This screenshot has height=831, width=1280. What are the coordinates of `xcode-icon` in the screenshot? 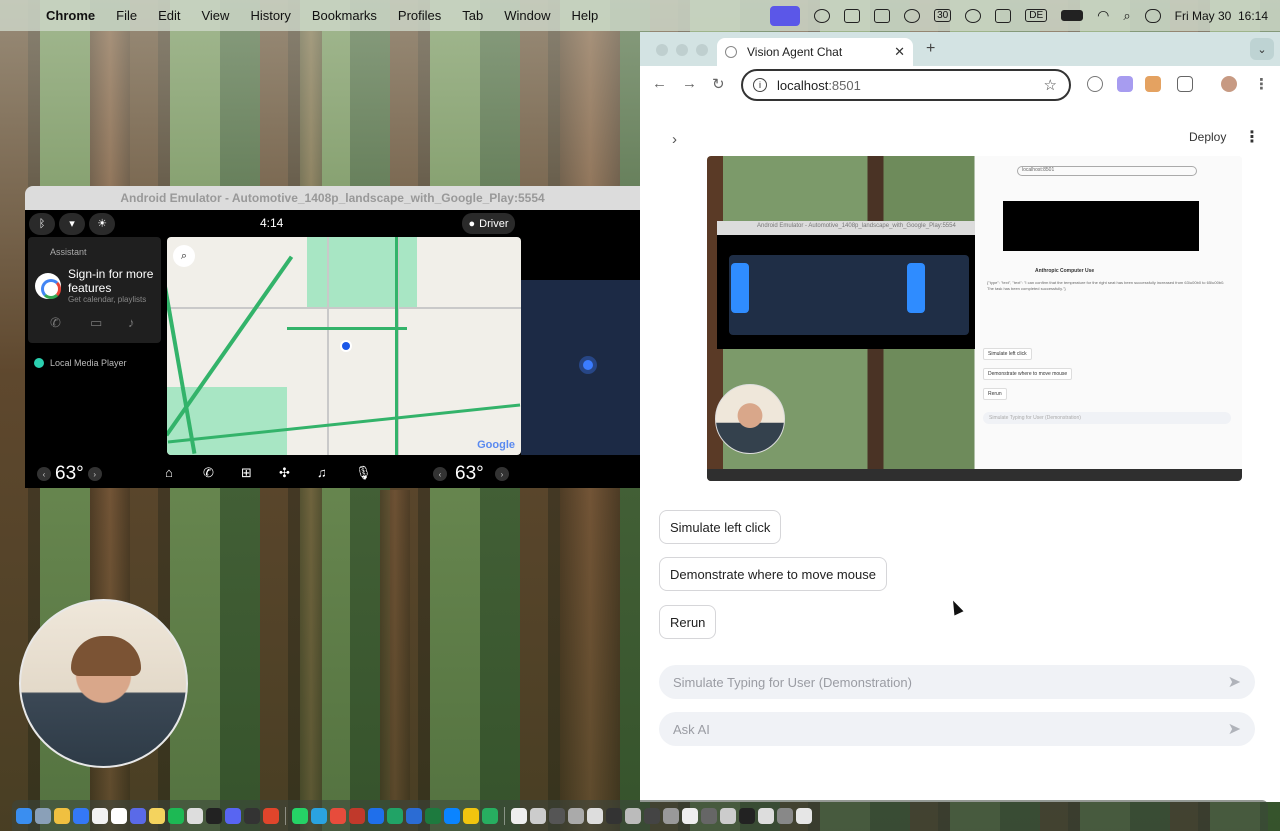 It's located at (490, 815).